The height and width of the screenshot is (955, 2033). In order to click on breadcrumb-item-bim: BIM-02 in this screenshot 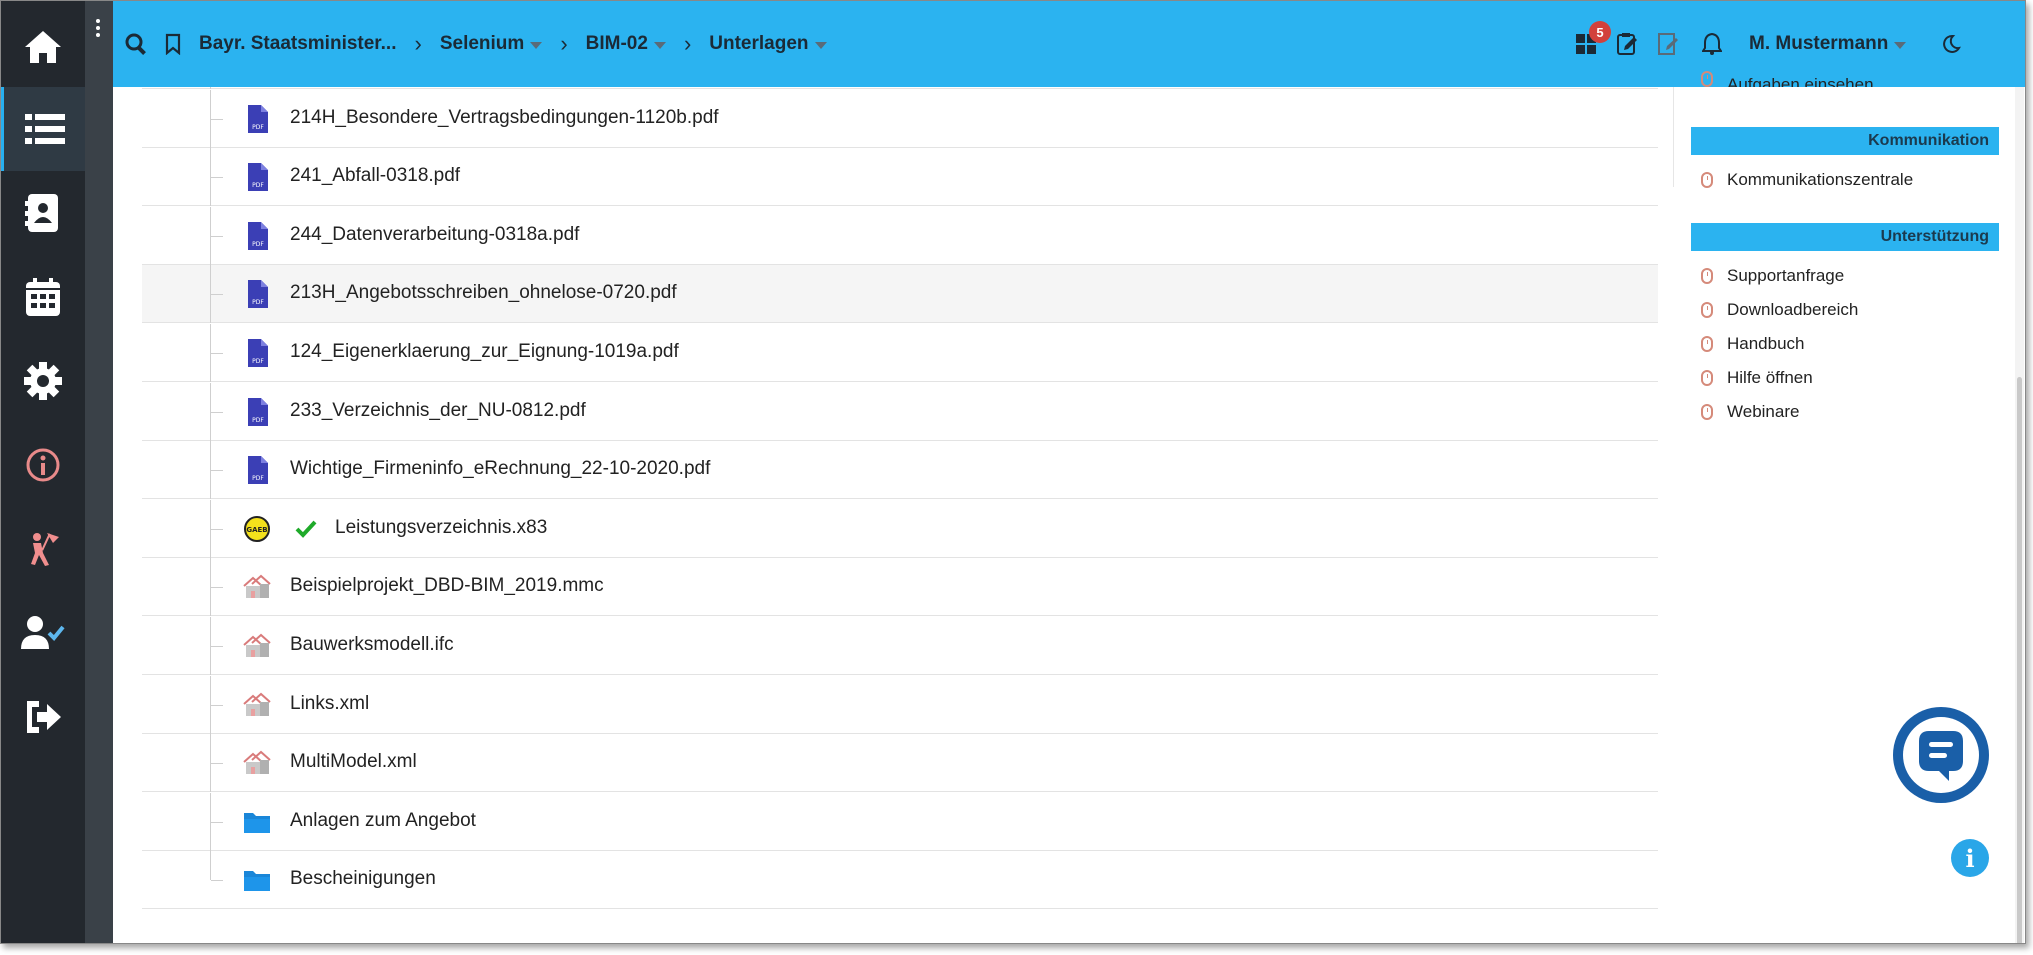, I will do `click(626, 44)`.